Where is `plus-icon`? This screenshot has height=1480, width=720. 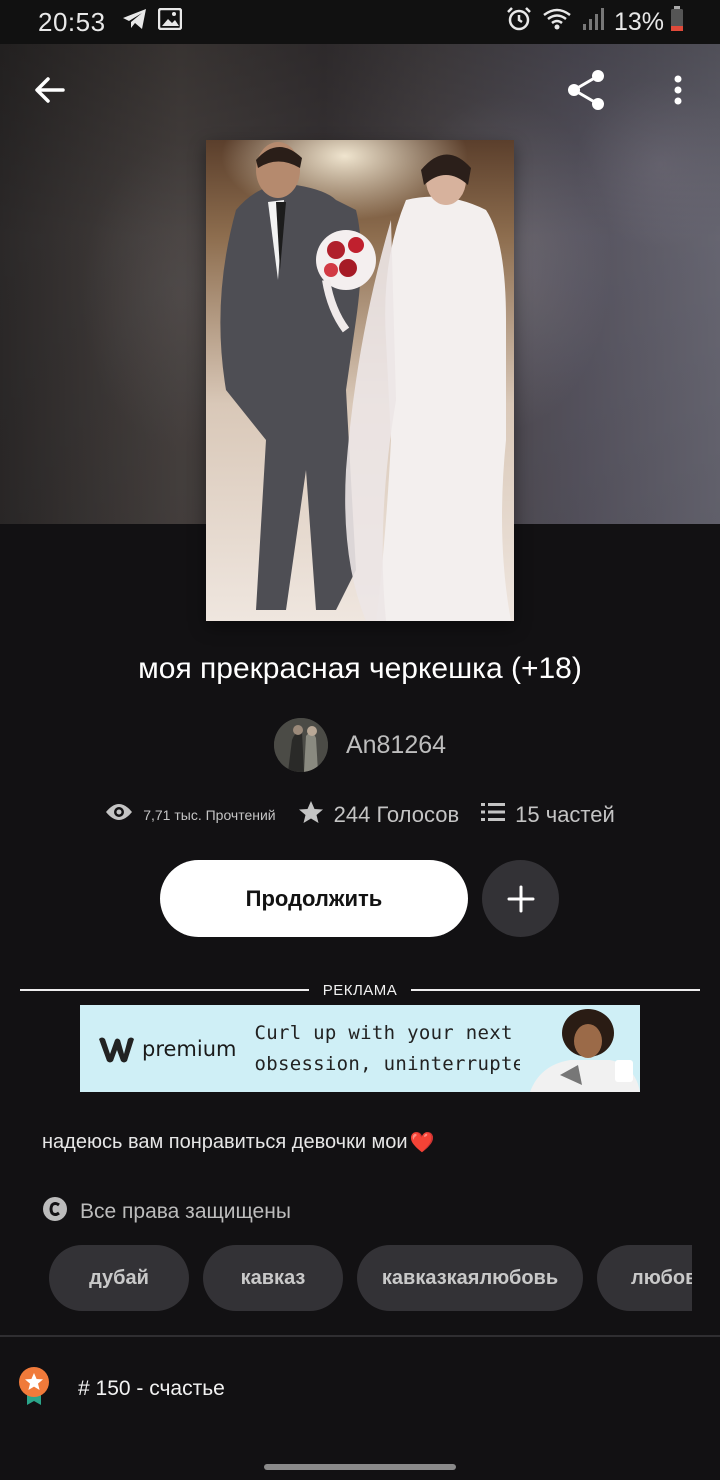 plus-icon is located at coordinates (520, 898).